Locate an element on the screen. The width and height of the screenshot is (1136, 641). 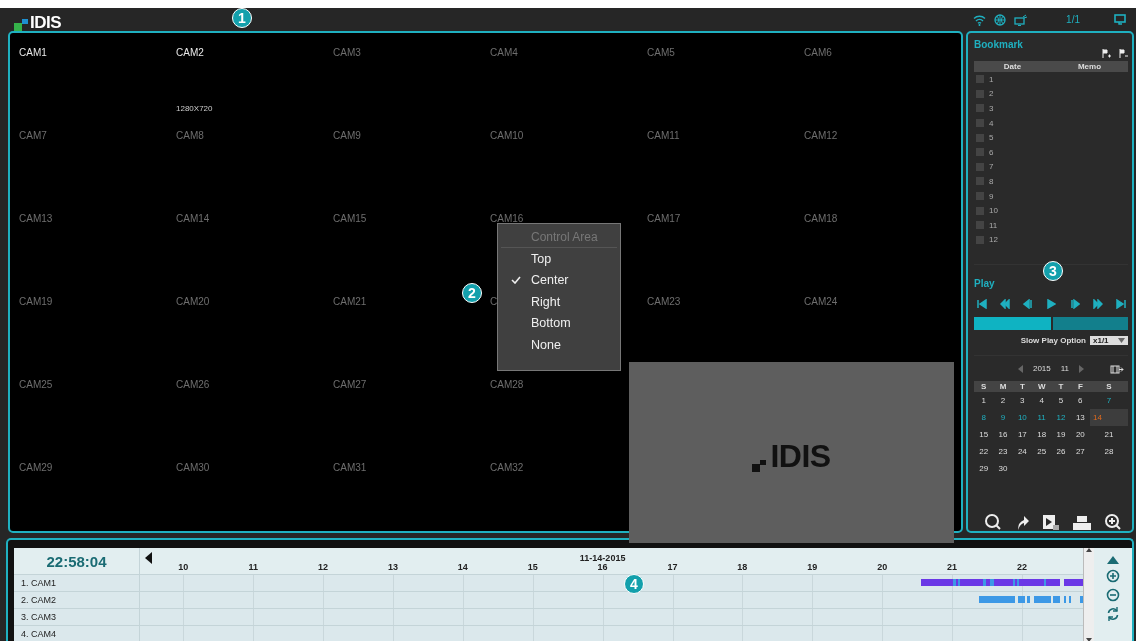
section-title: Play is located at coordinates (984, 284).